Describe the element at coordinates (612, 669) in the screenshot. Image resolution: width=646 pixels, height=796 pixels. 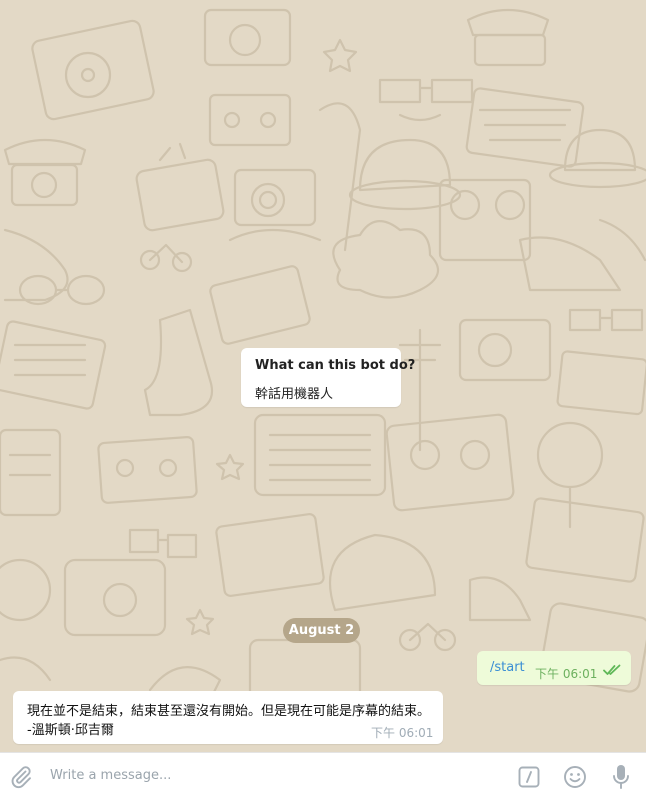
I see `double-check-icon` at that location.